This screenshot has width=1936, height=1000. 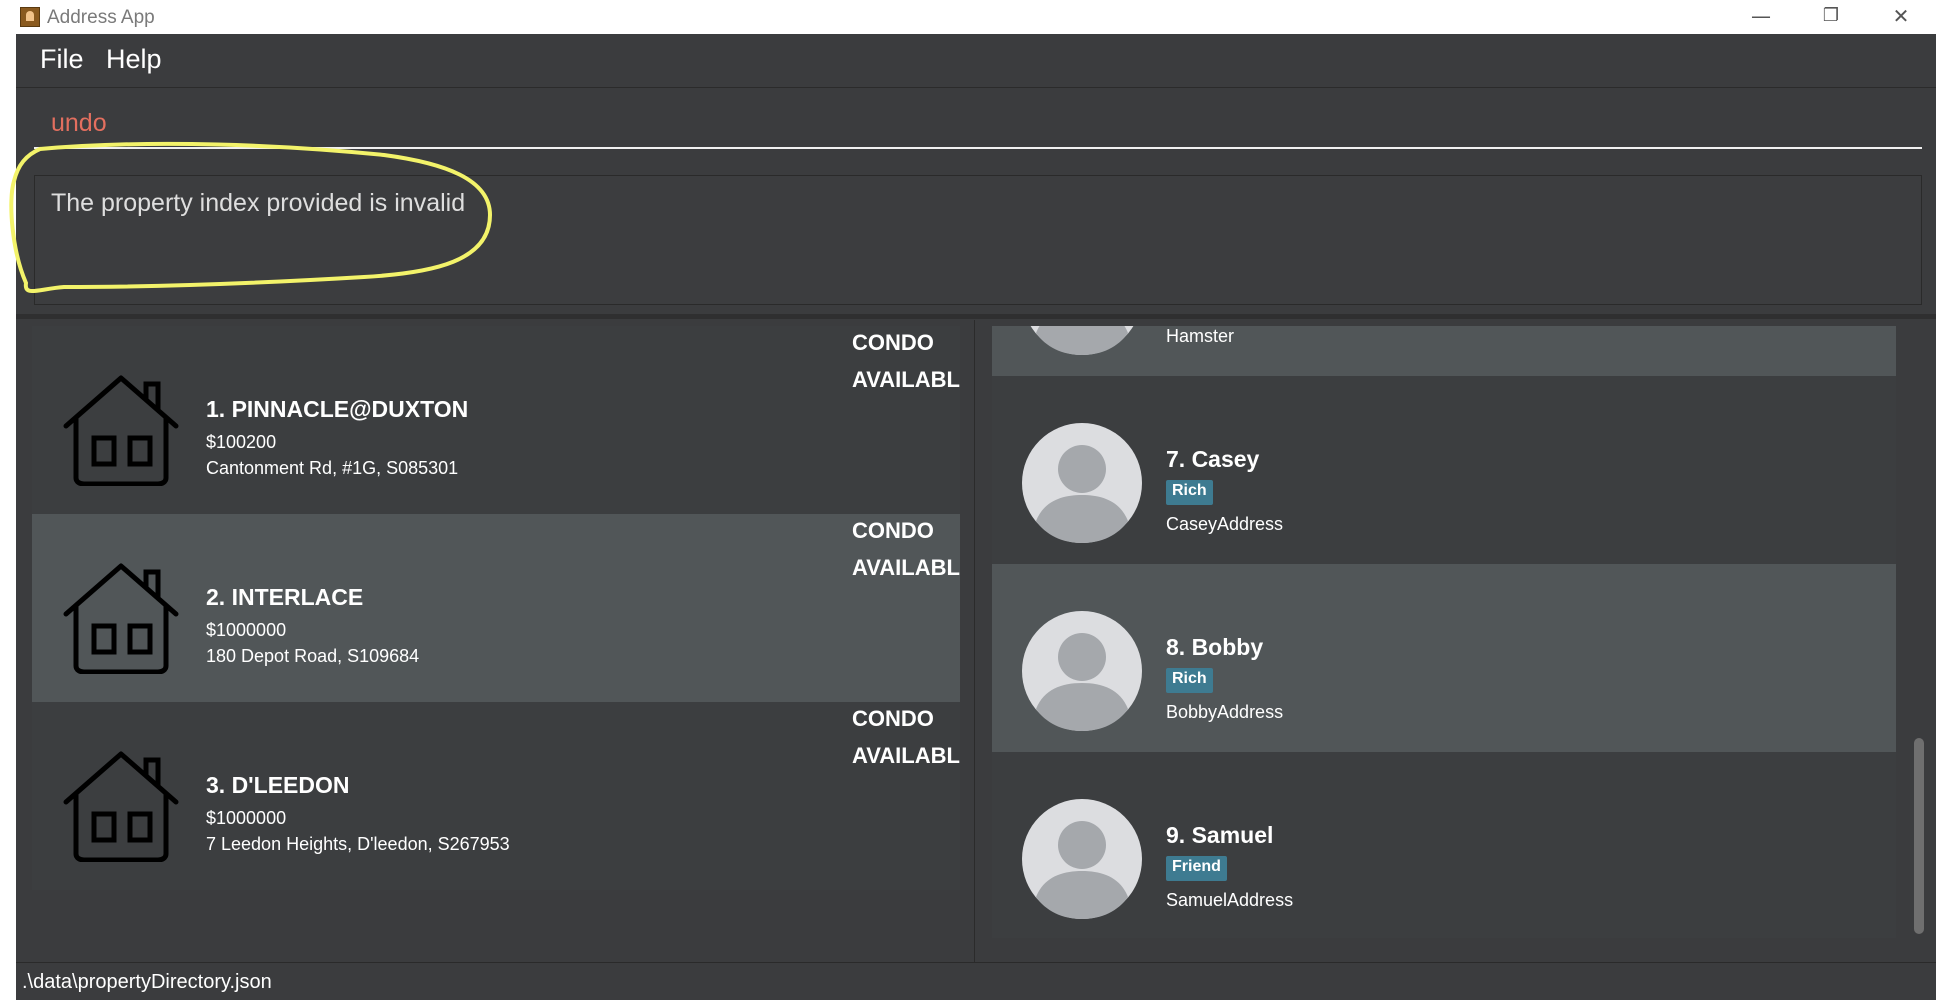 I want to click on buyer-address: SamuelAddress, so click(x=1230, y=900).